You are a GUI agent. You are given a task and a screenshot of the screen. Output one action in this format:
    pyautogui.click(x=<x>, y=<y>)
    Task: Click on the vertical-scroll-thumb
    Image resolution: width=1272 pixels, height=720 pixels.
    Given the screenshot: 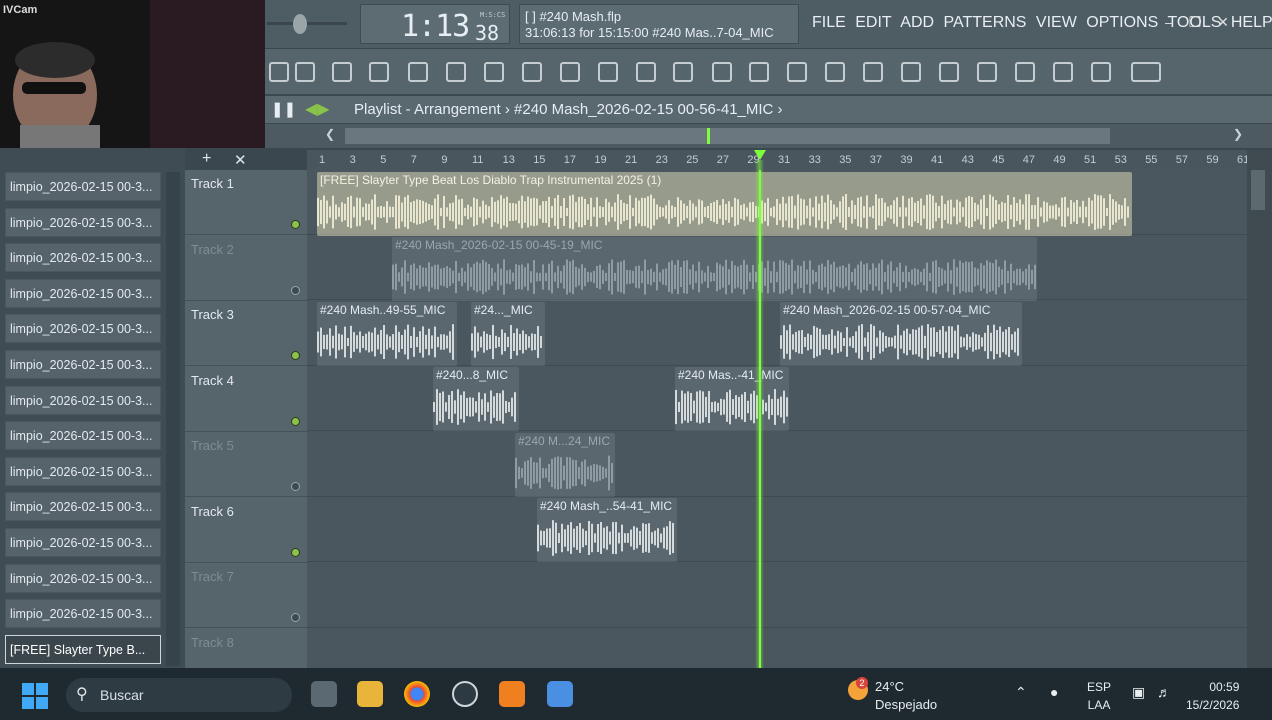 What is the action you would take?
    pyautogui.click(x=1258, y=190)
    